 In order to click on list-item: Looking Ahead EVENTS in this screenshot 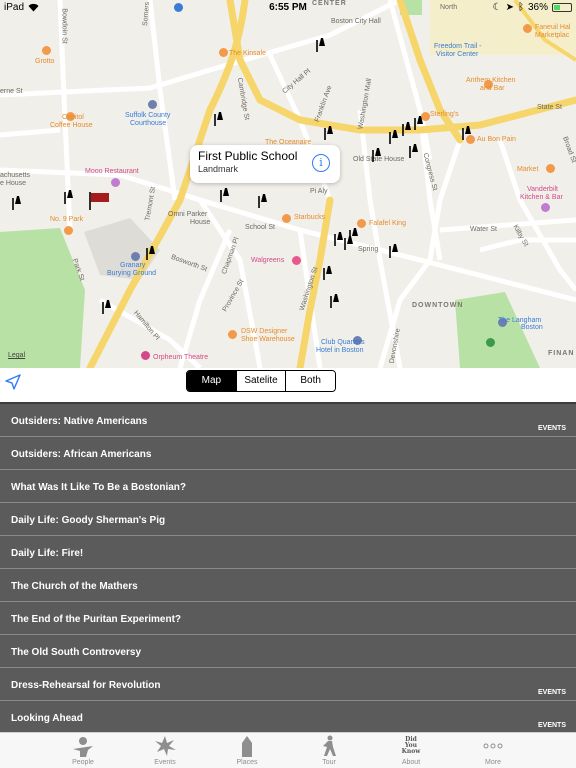, I will do `click(288, 716)`.